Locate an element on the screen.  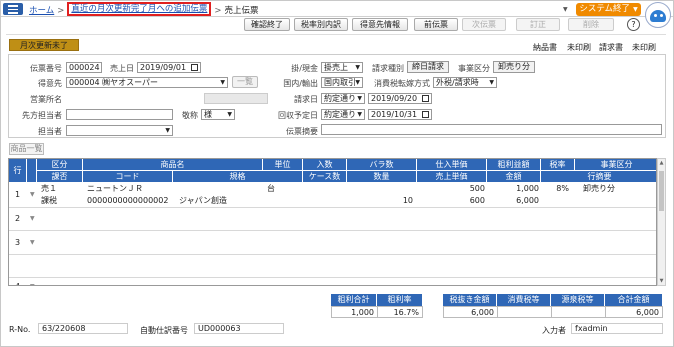
monthly-status-badge: 月次更新未了 is located at coordinates (44, 45).